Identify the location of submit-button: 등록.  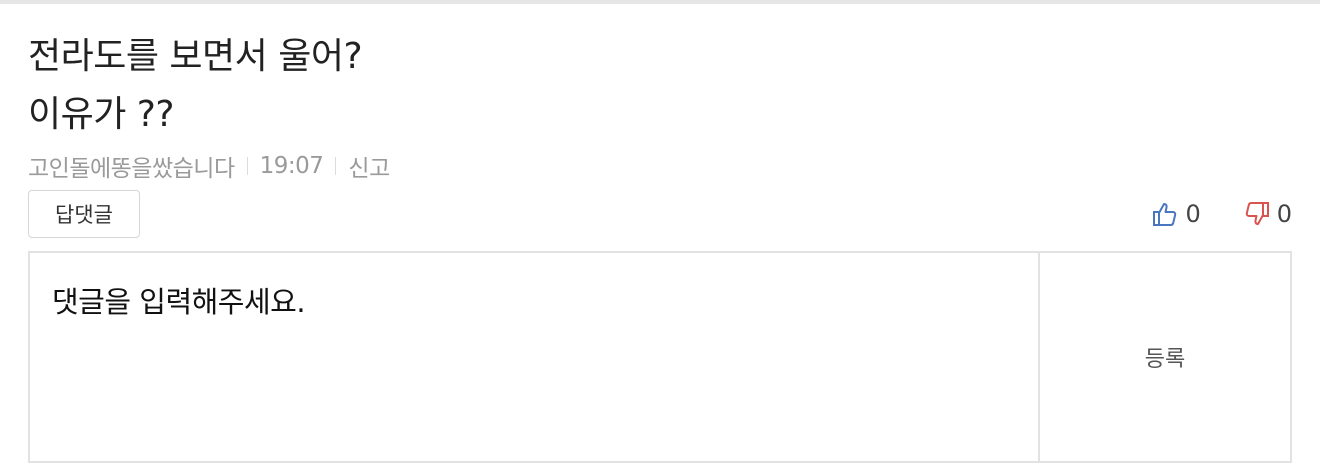
(1165, 357).